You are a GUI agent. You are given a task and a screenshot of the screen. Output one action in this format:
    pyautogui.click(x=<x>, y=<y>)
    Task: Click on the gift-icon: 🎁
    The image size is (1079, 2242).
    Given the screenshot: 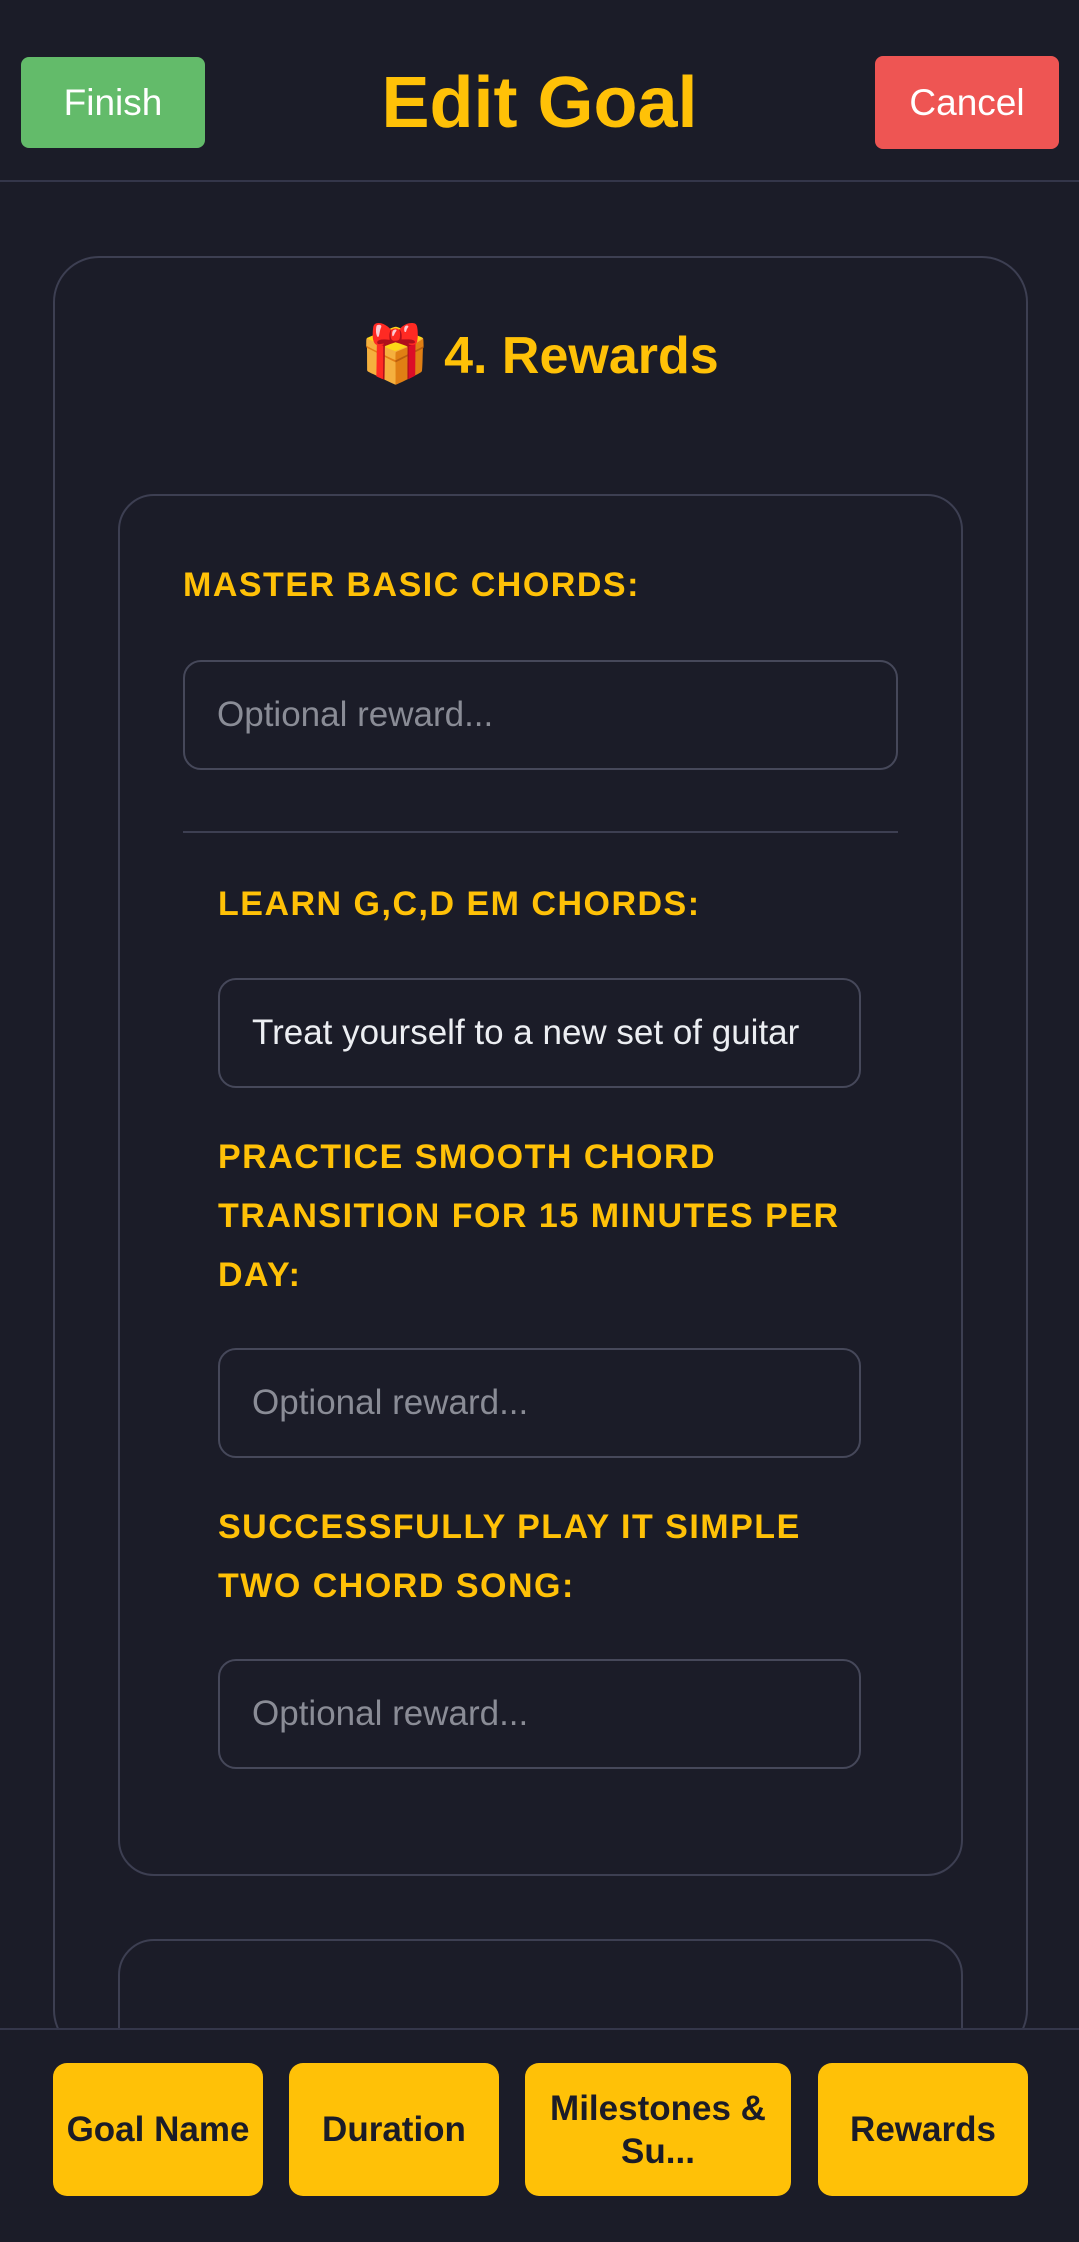 What is the action you would take?
    pyautogui.click(x=395, y=353)
    